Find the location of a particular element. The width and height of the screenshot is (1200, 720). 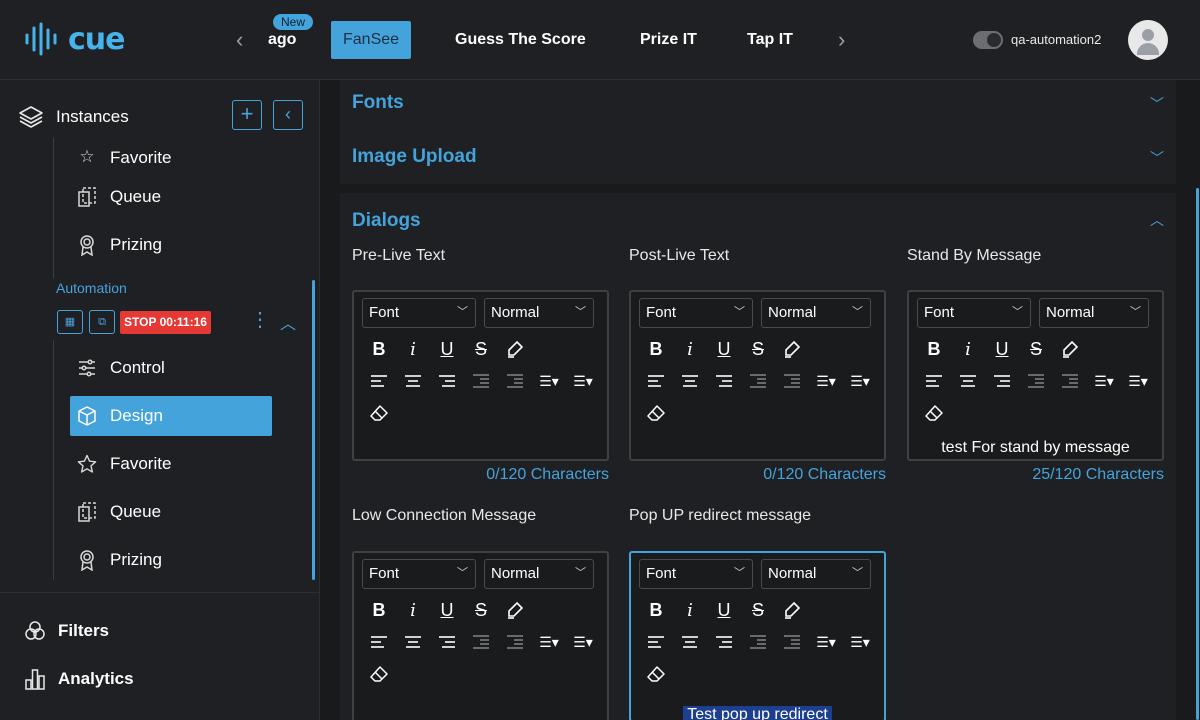

editor-content: test For stand by message is located at coordinates (1035, 448).